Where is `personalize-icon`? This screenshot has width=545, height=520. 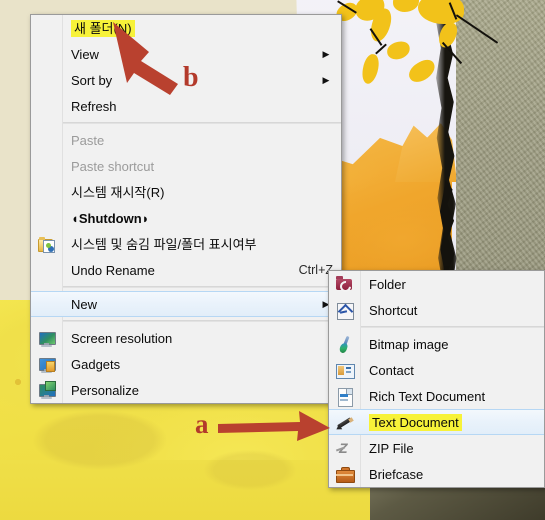 personalize-icon is located at coordinates (46, 390).